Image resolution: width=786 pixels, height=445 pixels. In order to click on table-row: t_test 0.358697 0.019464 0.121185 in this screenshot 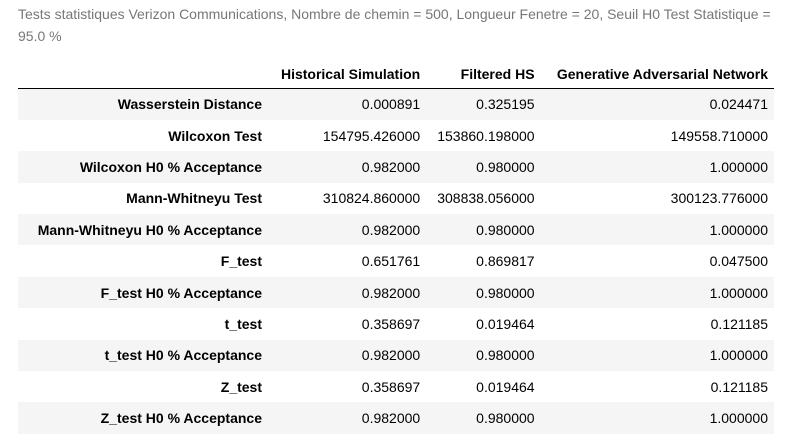, I will do `click(396, 323)`.